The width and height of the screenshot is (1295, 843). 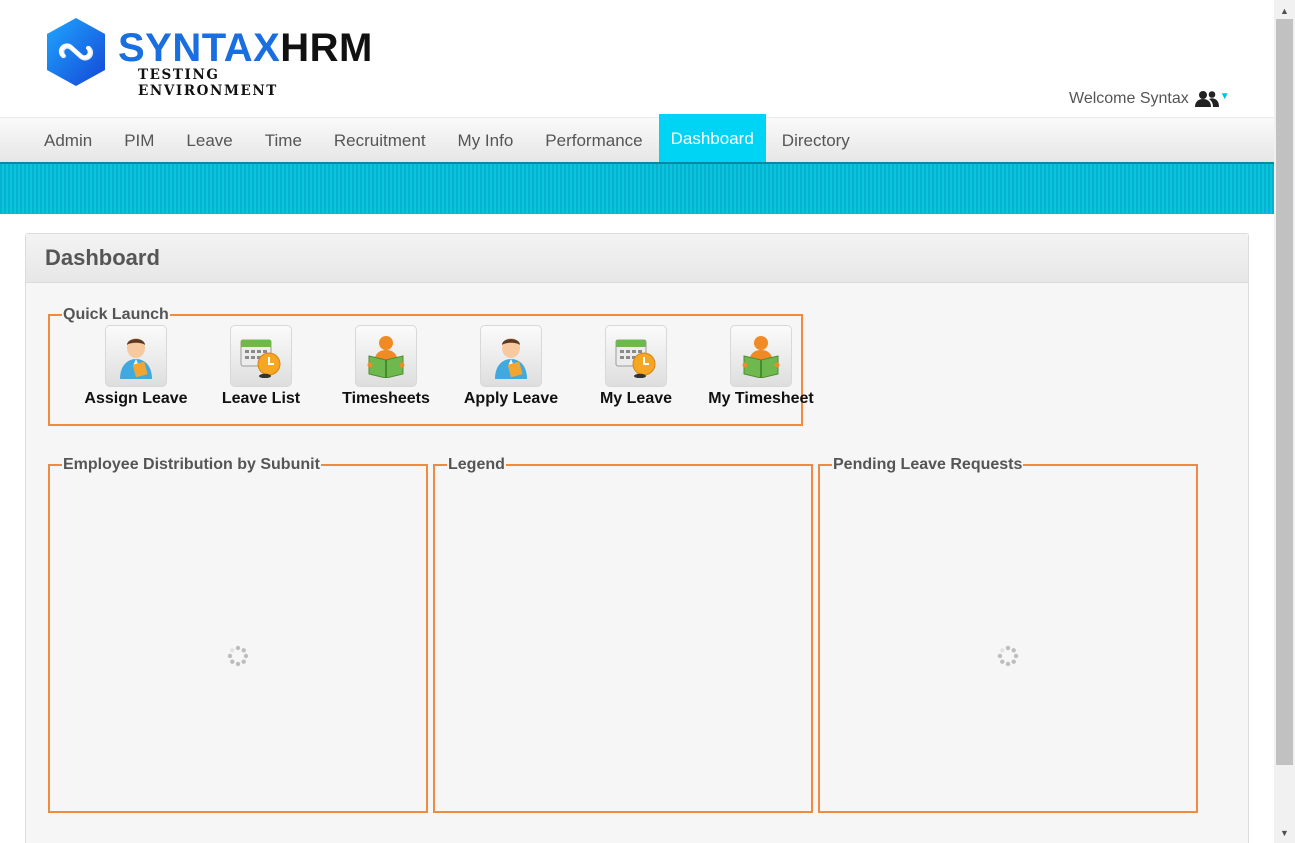 I want to click on nav-item-dashboard: Dashboard, so click(x=712, y=138).